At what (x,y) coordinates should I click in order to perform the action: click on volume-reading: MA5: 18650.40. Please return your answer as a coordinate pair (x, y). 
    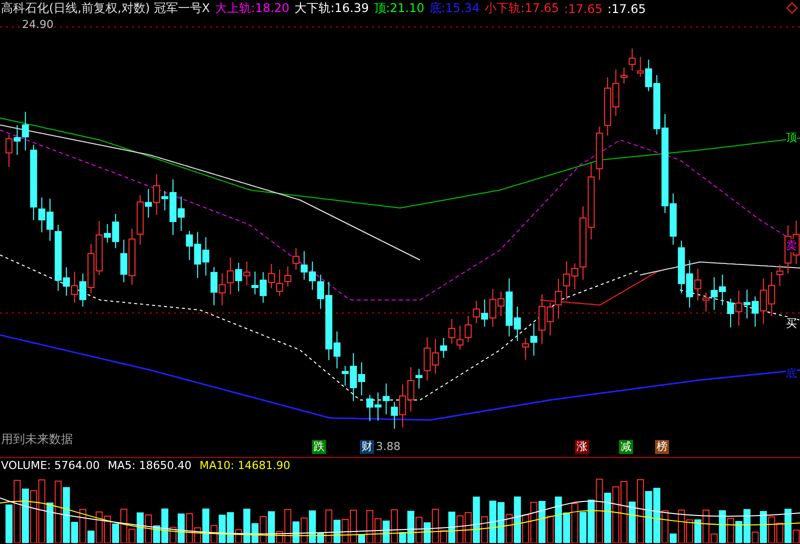
    Looking at the image, I should click on (150, 465).